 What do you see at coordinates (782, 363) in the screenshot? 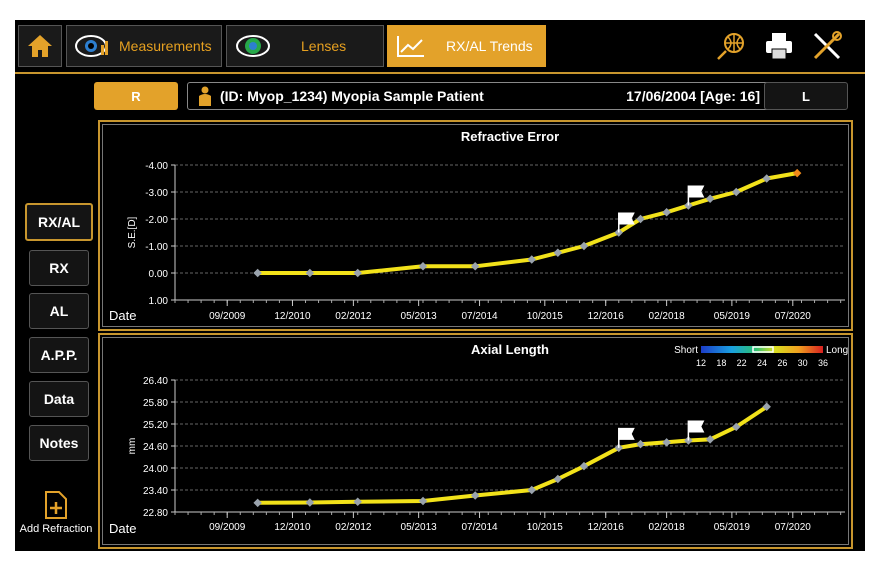
I see `legend-tick-label: 26` at bounding box center [782, 363].